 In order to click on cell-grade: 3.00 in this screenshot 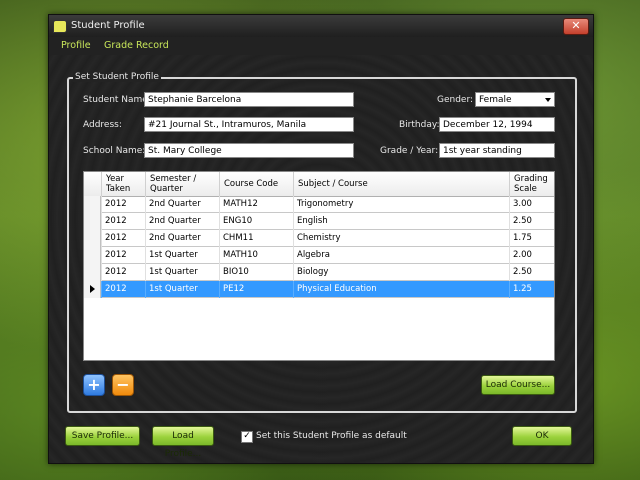, I will do `click(531, 204)`.